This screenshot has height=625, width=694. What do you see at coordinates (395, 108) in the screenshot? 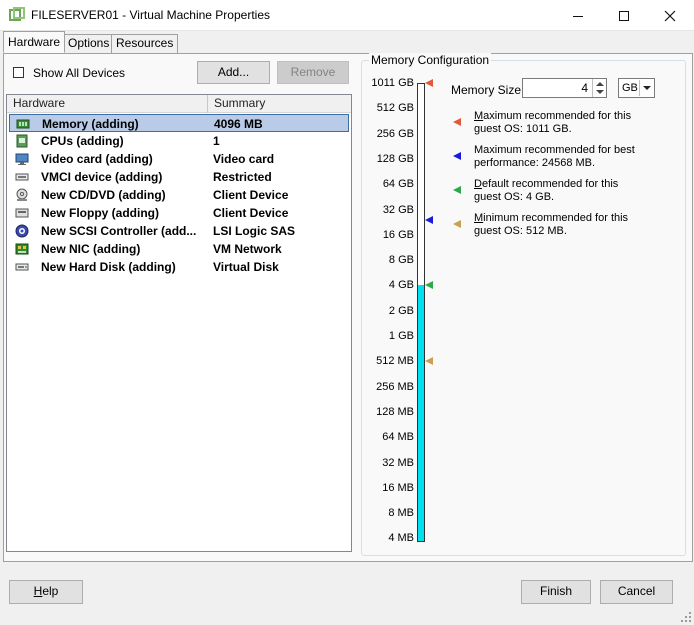
I see `memory-scale-label: 512 GB` at bounding box center [395, 108].